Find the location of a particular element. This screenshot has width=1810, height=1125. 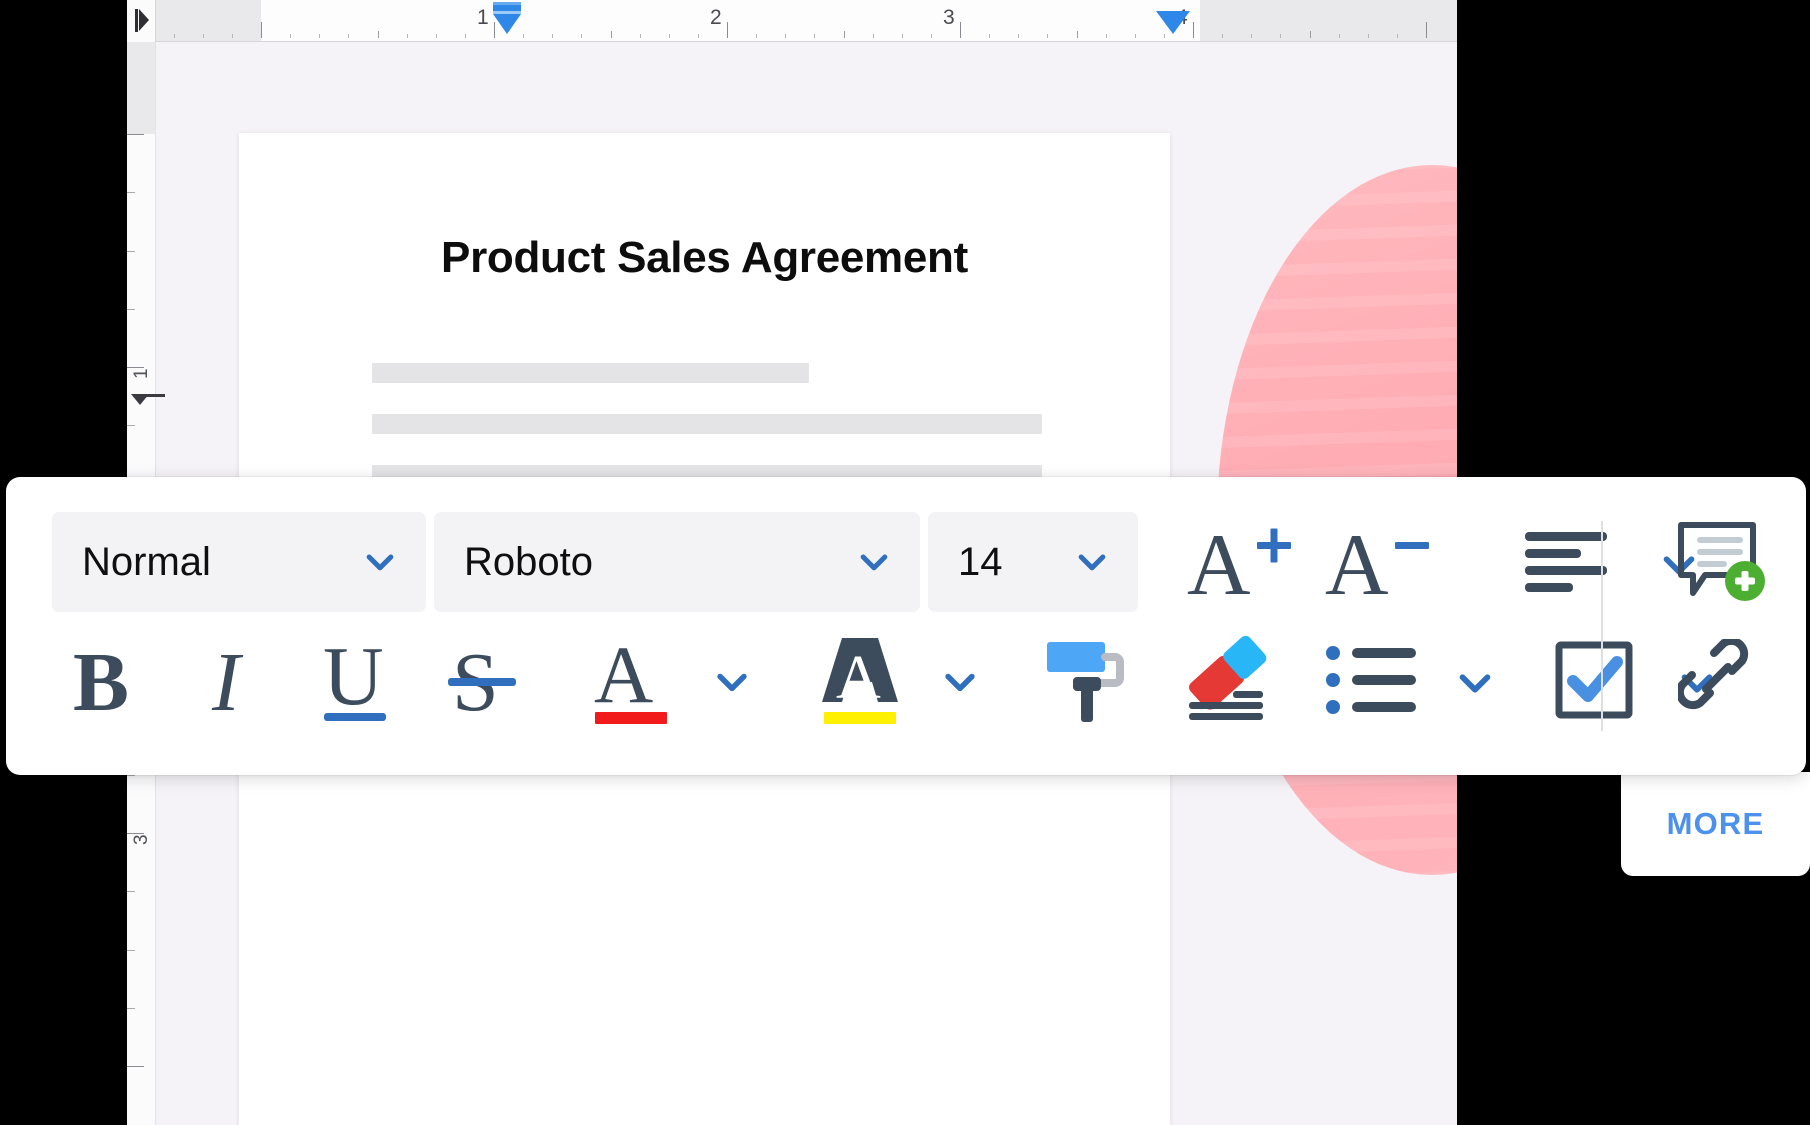

bullet-list-button is located at coordinates (1372, 680).